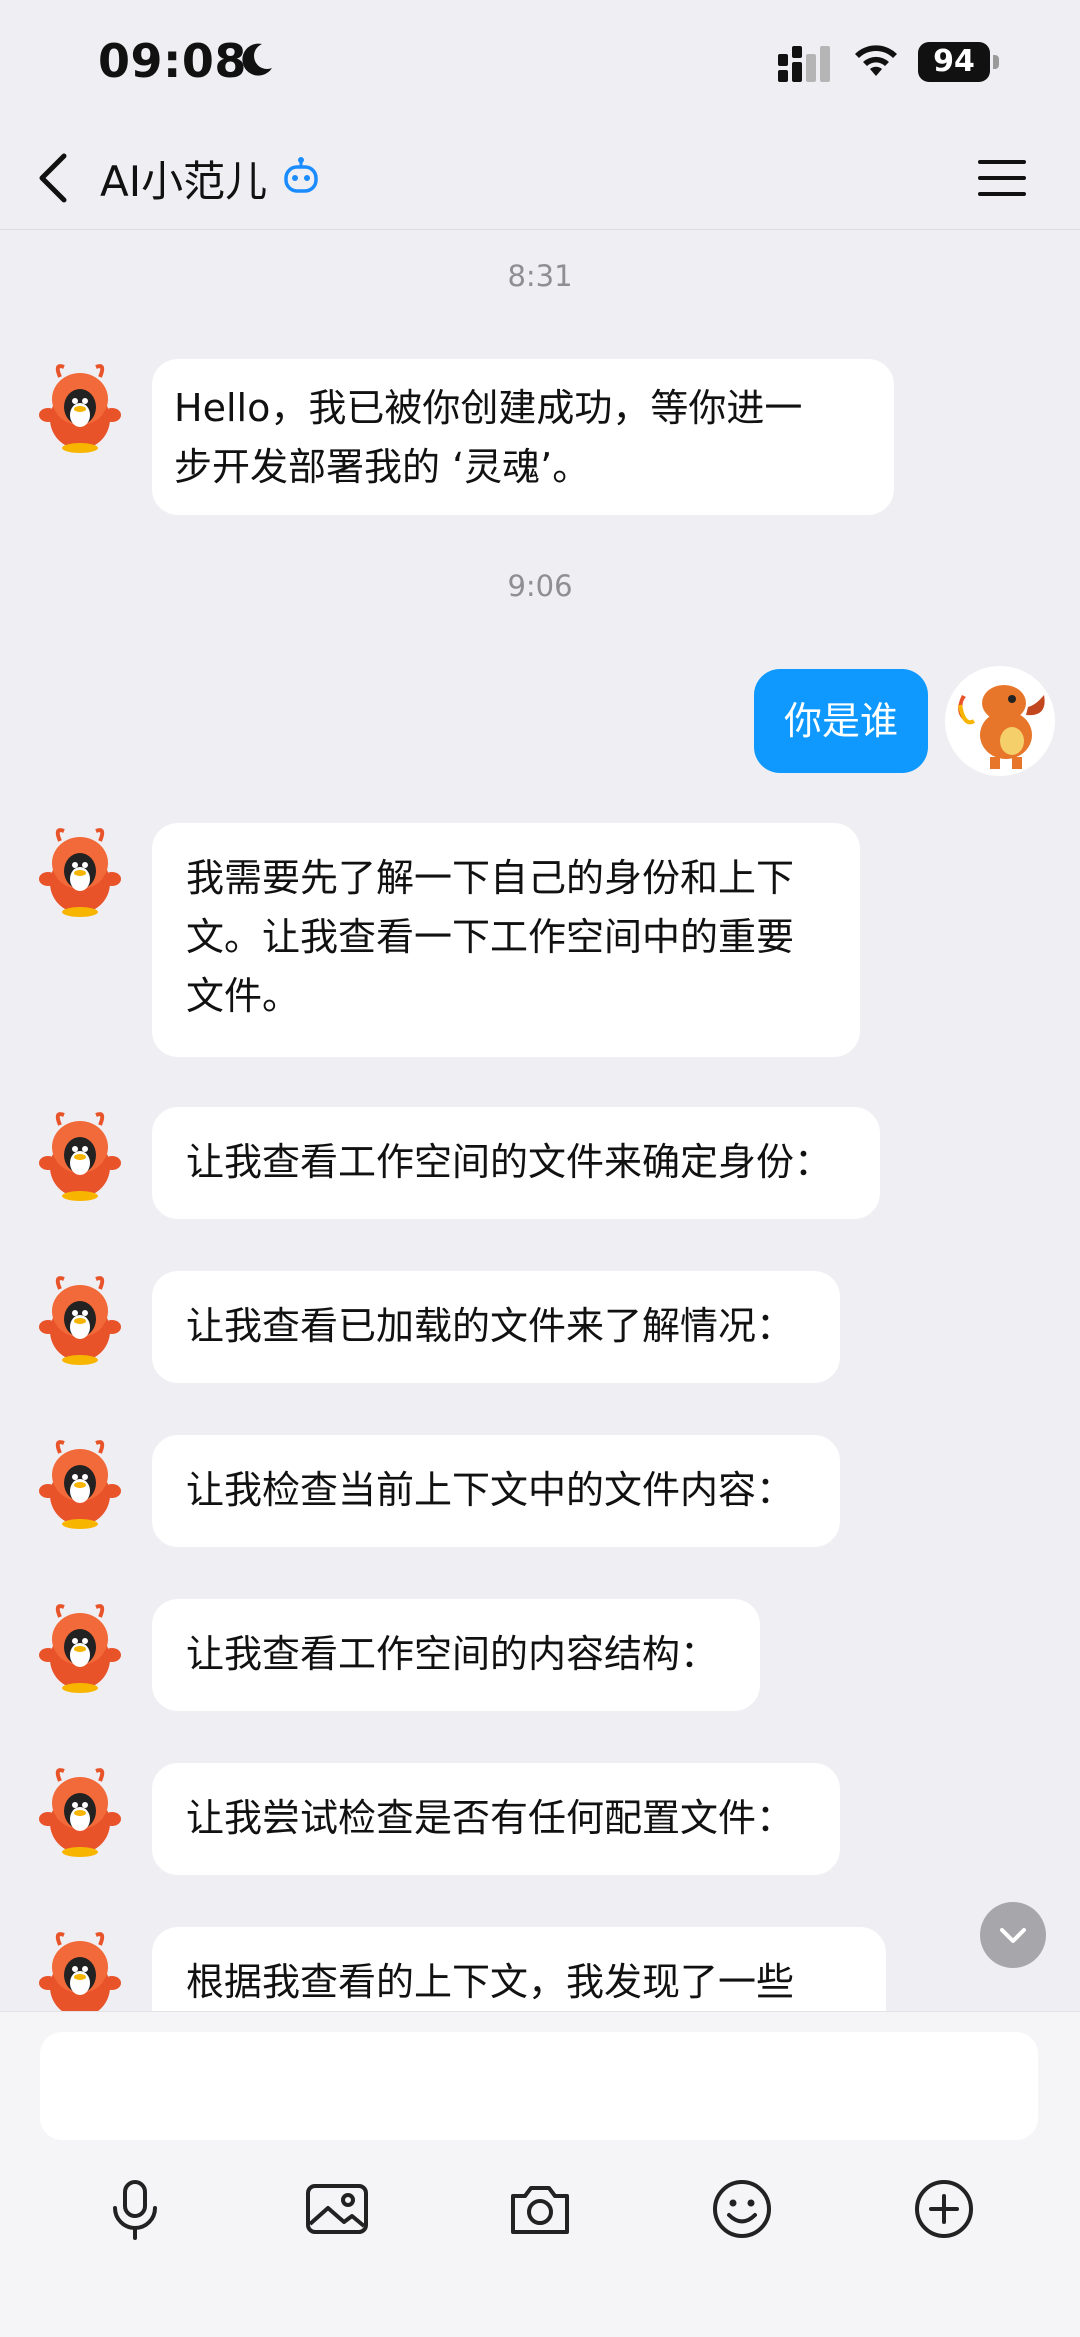 This screenshot has width=1080, height=2337. I want to click on message-text-line: 让我查看已加载的文件来了解情况：, so click(490, 1326).